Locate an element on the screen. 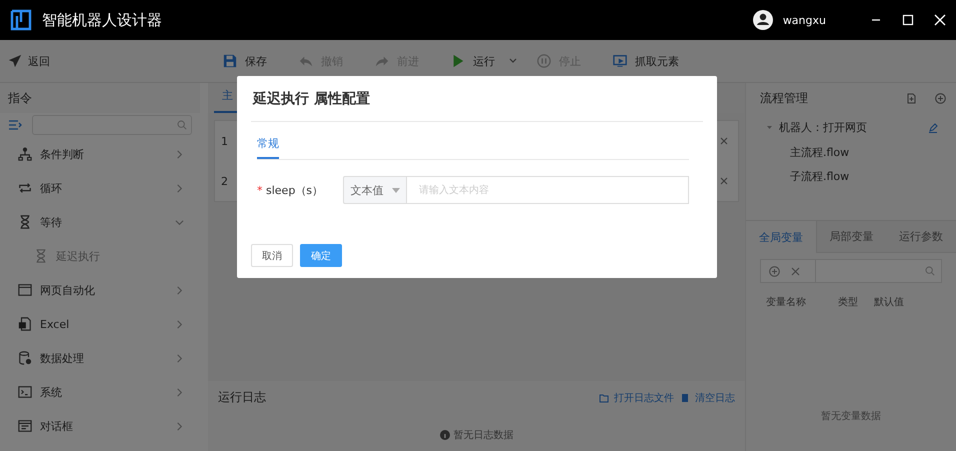  loop-icon is located at coordinates (25, 188).